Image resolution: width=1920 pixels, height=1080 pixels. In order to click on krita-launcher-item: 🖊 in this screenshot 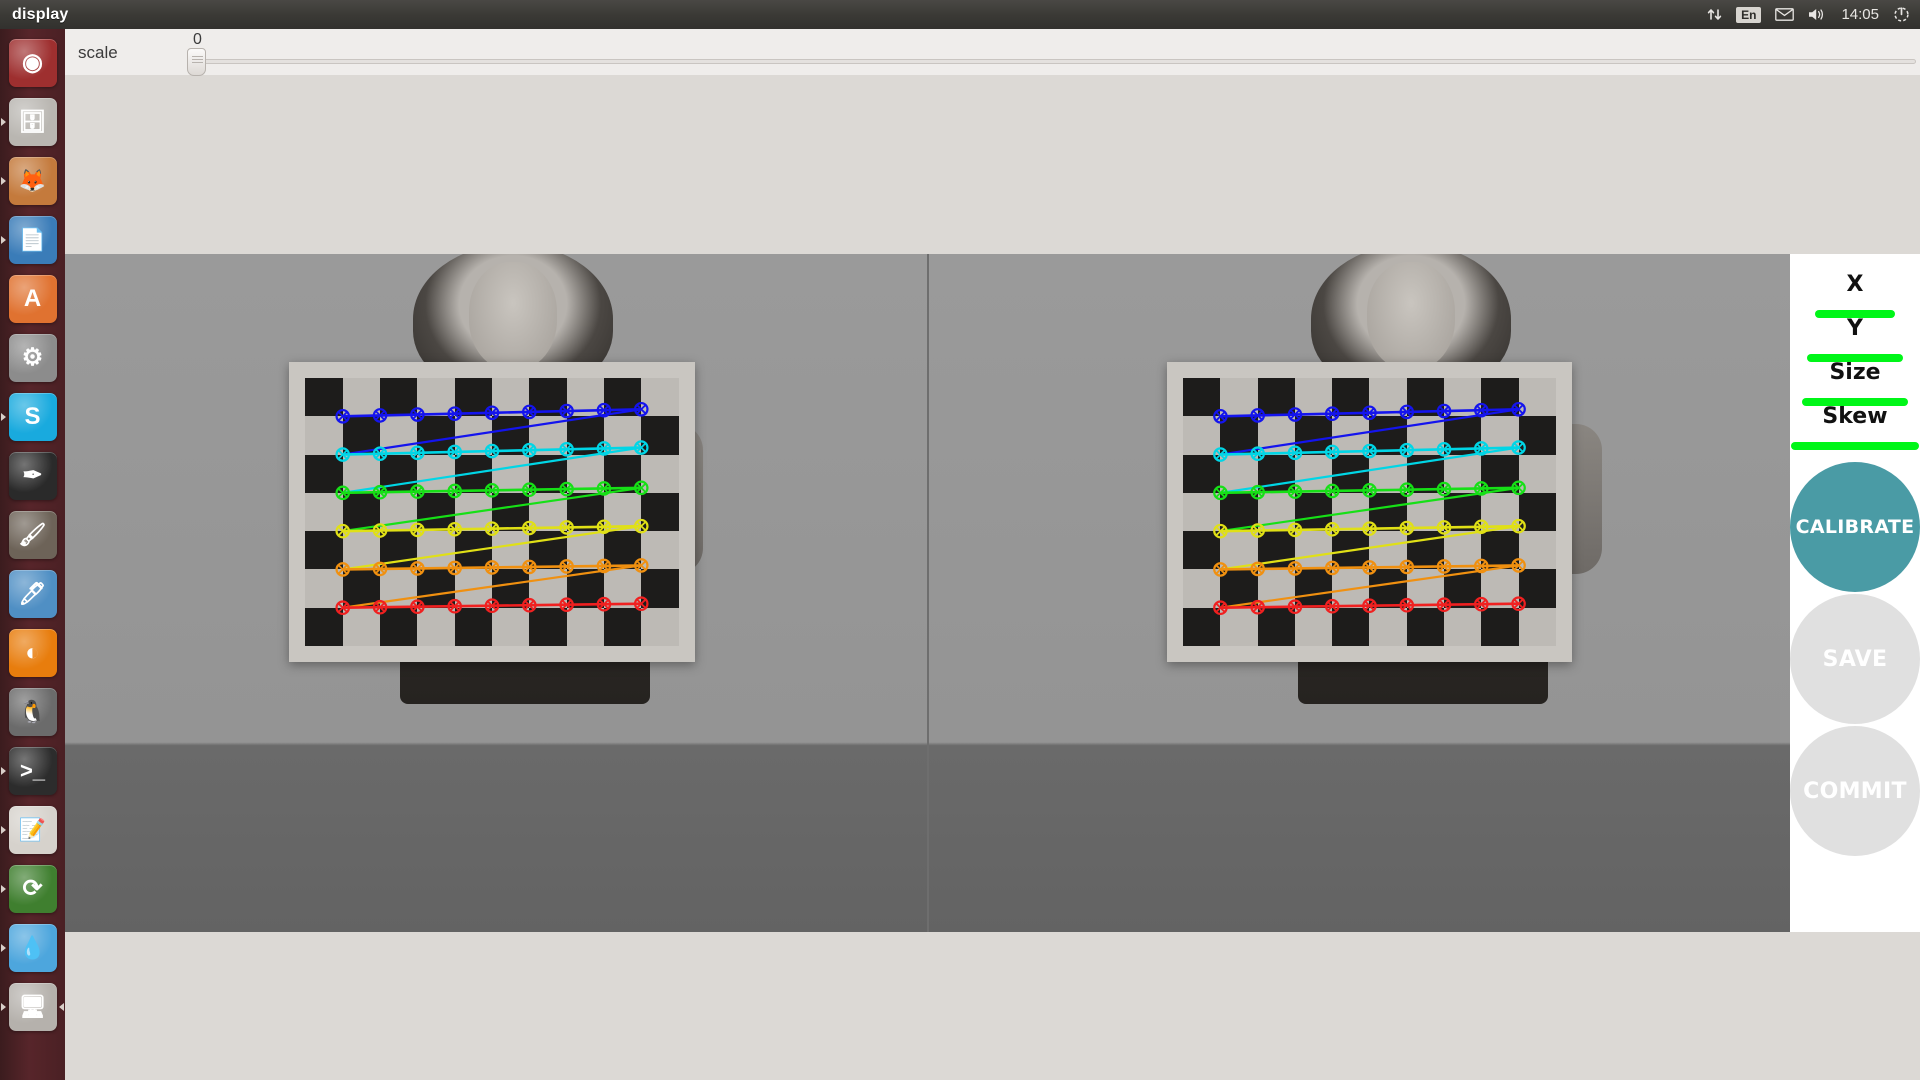, I will do `click(32, 593)`.